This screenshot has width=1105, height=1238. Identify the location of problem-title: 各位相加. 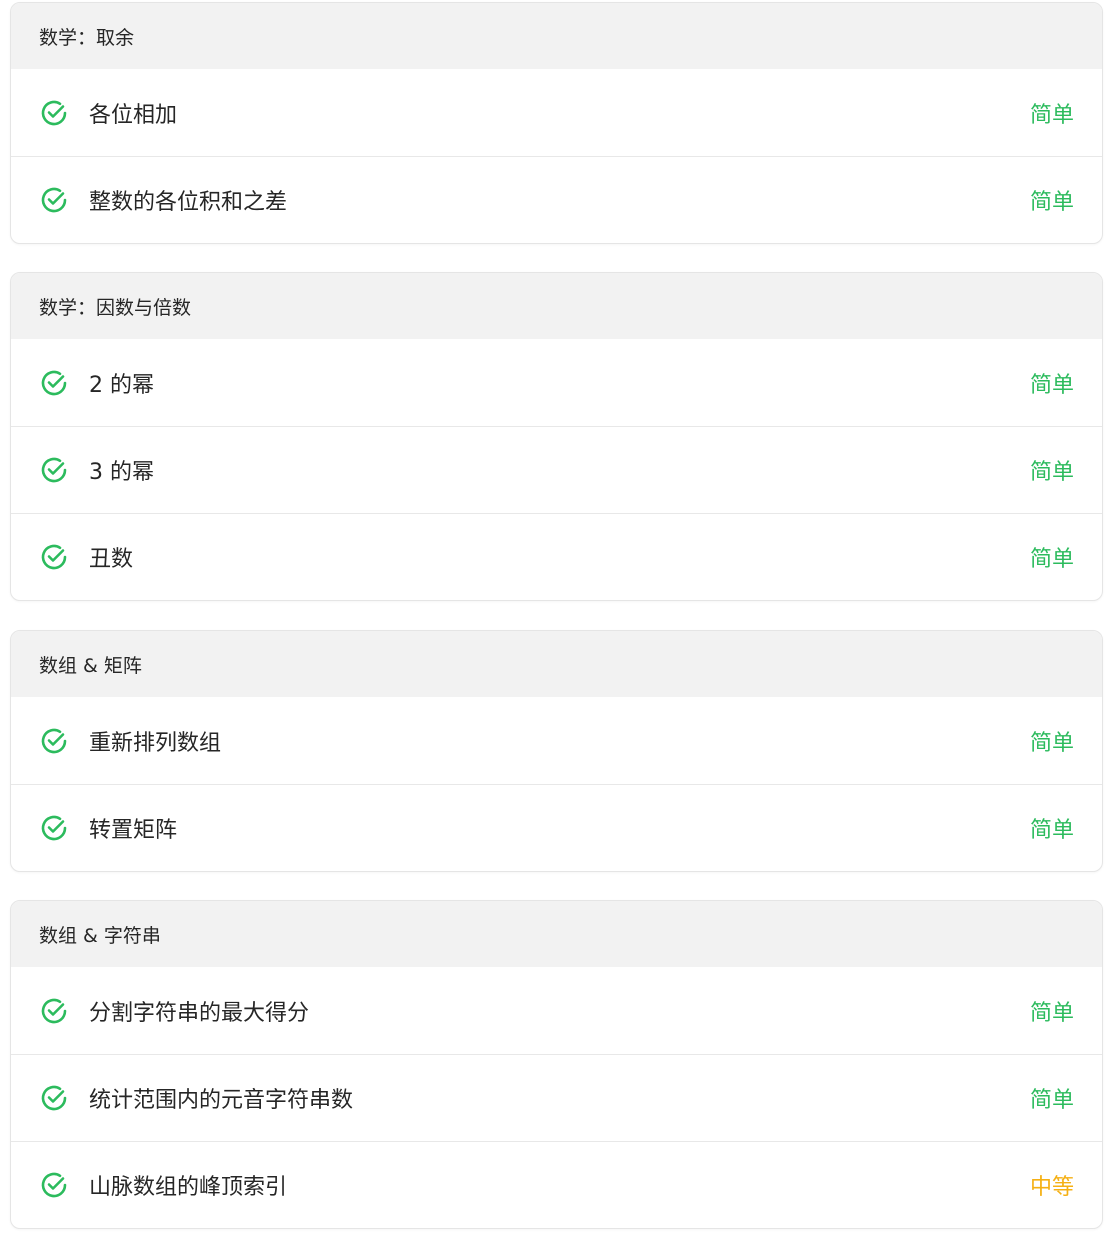
(559, 113).